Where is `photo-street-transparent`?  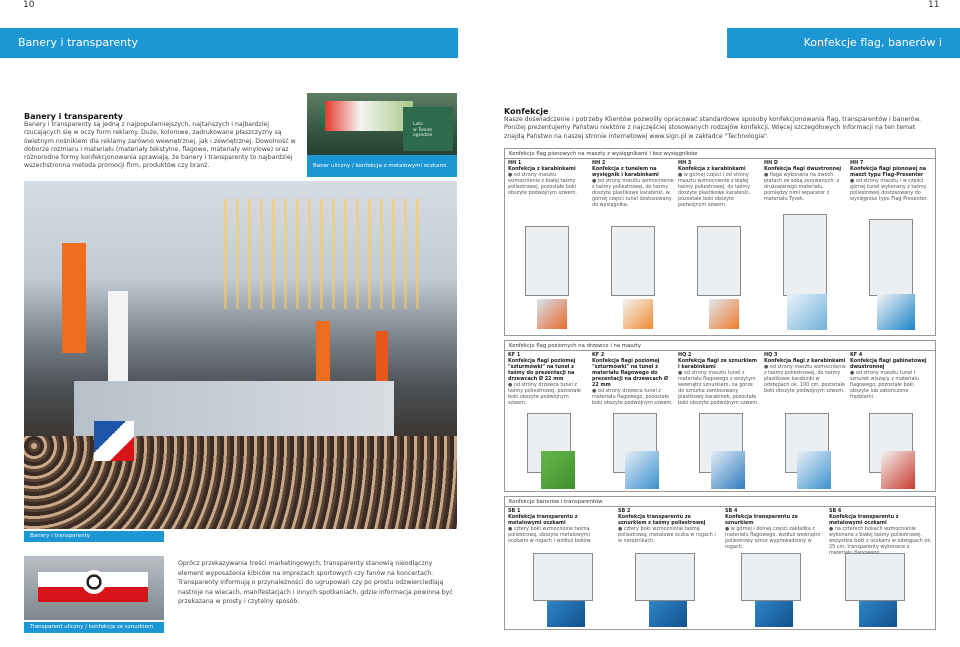
photo-street-transparent is located at coordinates (94, 588).